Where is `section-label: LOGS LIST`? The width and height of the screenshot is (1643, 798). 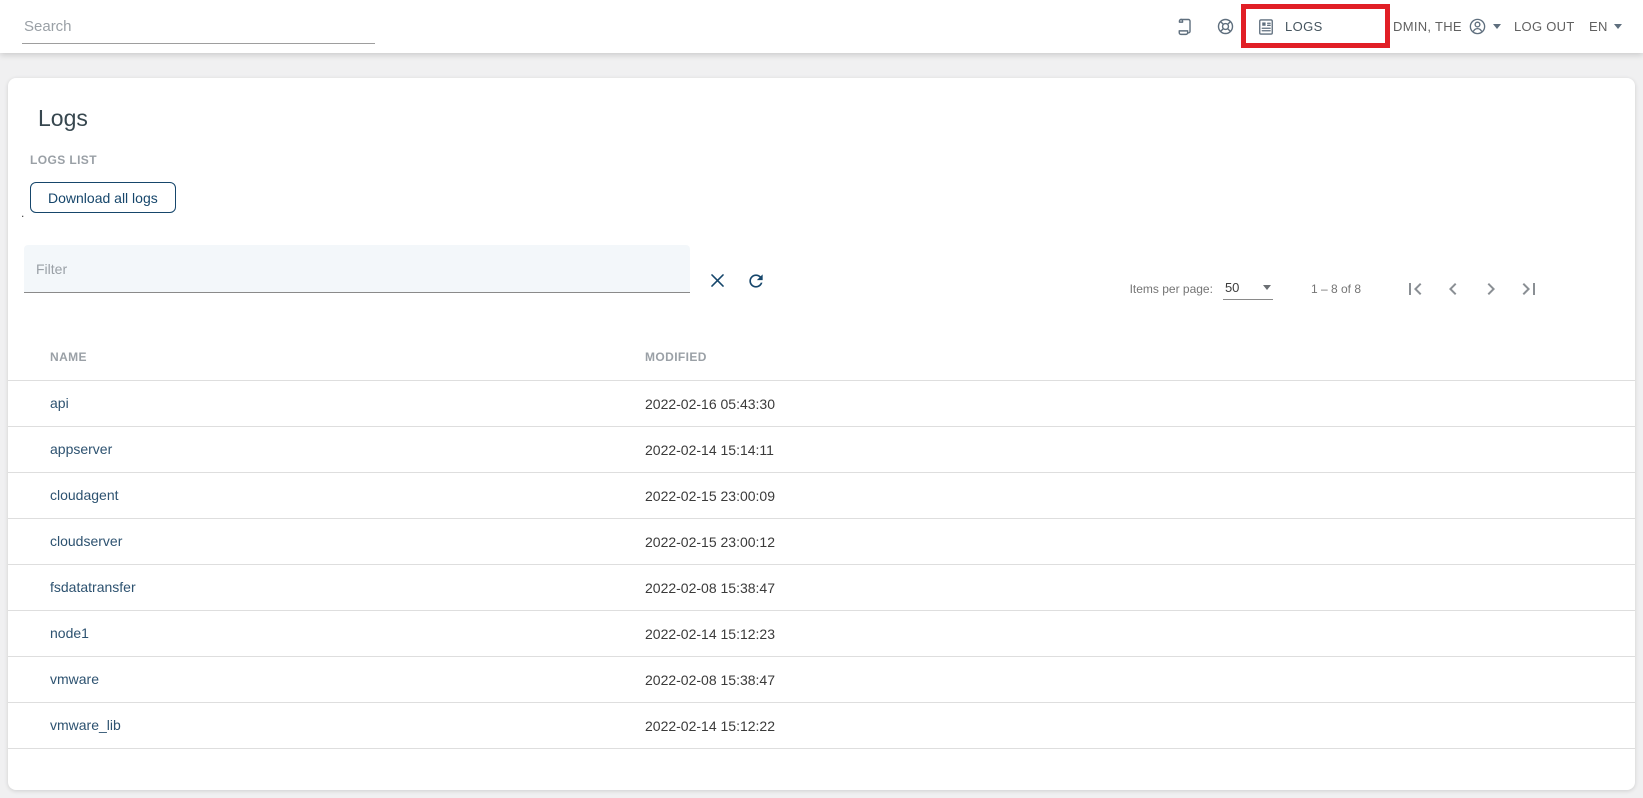 section-label: LOGS LIST is located at coordinates (63, 160).